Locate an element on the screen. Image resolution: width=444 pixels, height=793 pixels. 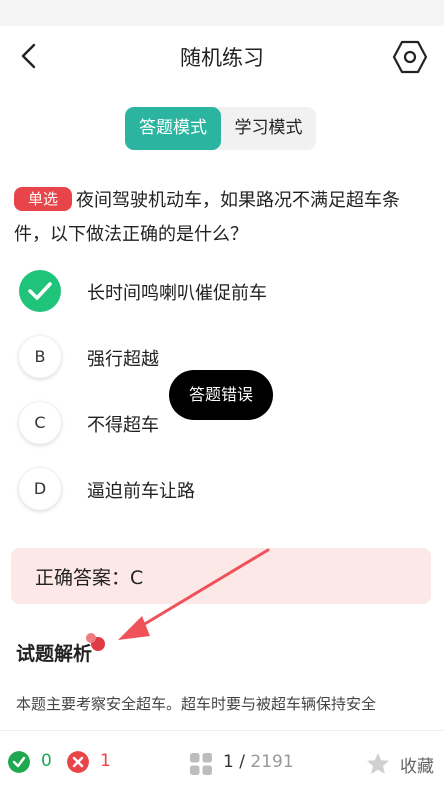
correct-count: 0 is located at coordinates (46, 761).